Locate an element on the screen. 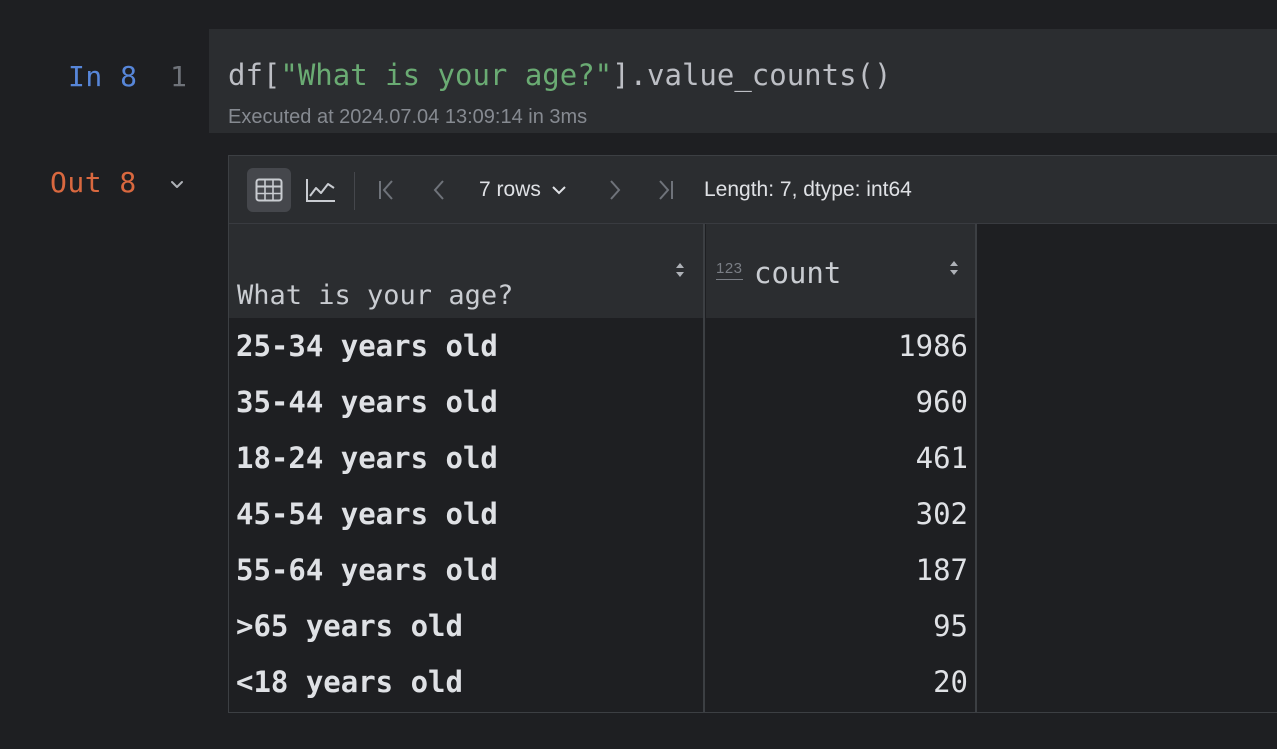 The height and width of the screenshot is (749, 1277). table-row-label: 18-24 years old is located at coordinates (367, 458).